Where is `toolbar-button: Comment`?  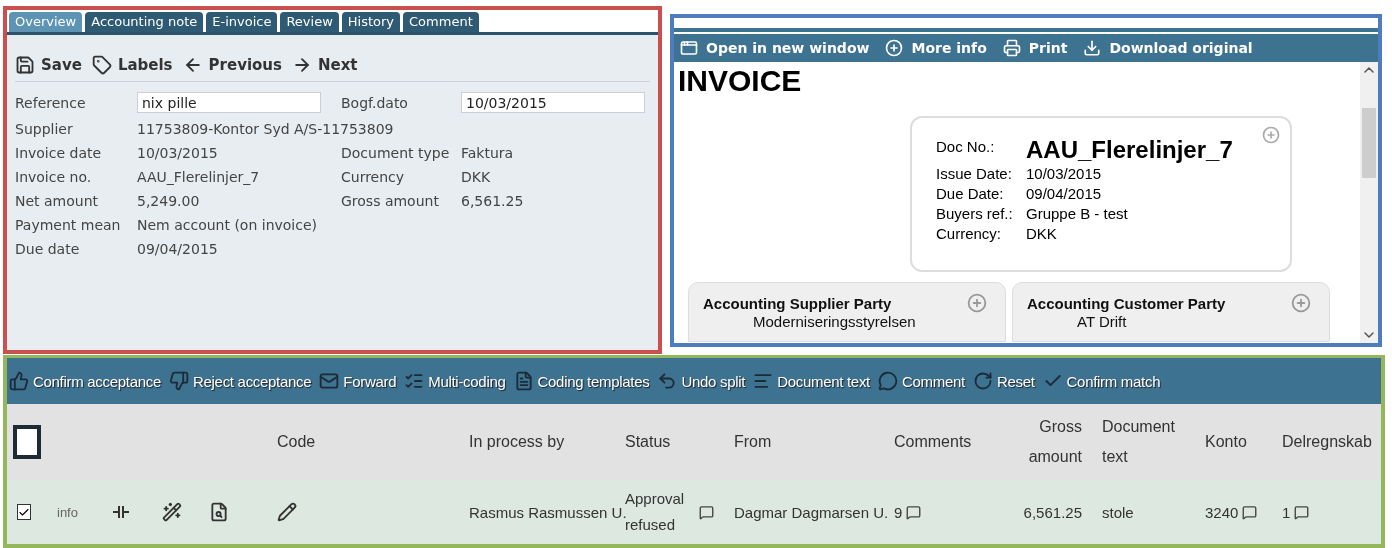 toolbar-button: Comment is located at coordinates (921, 381).